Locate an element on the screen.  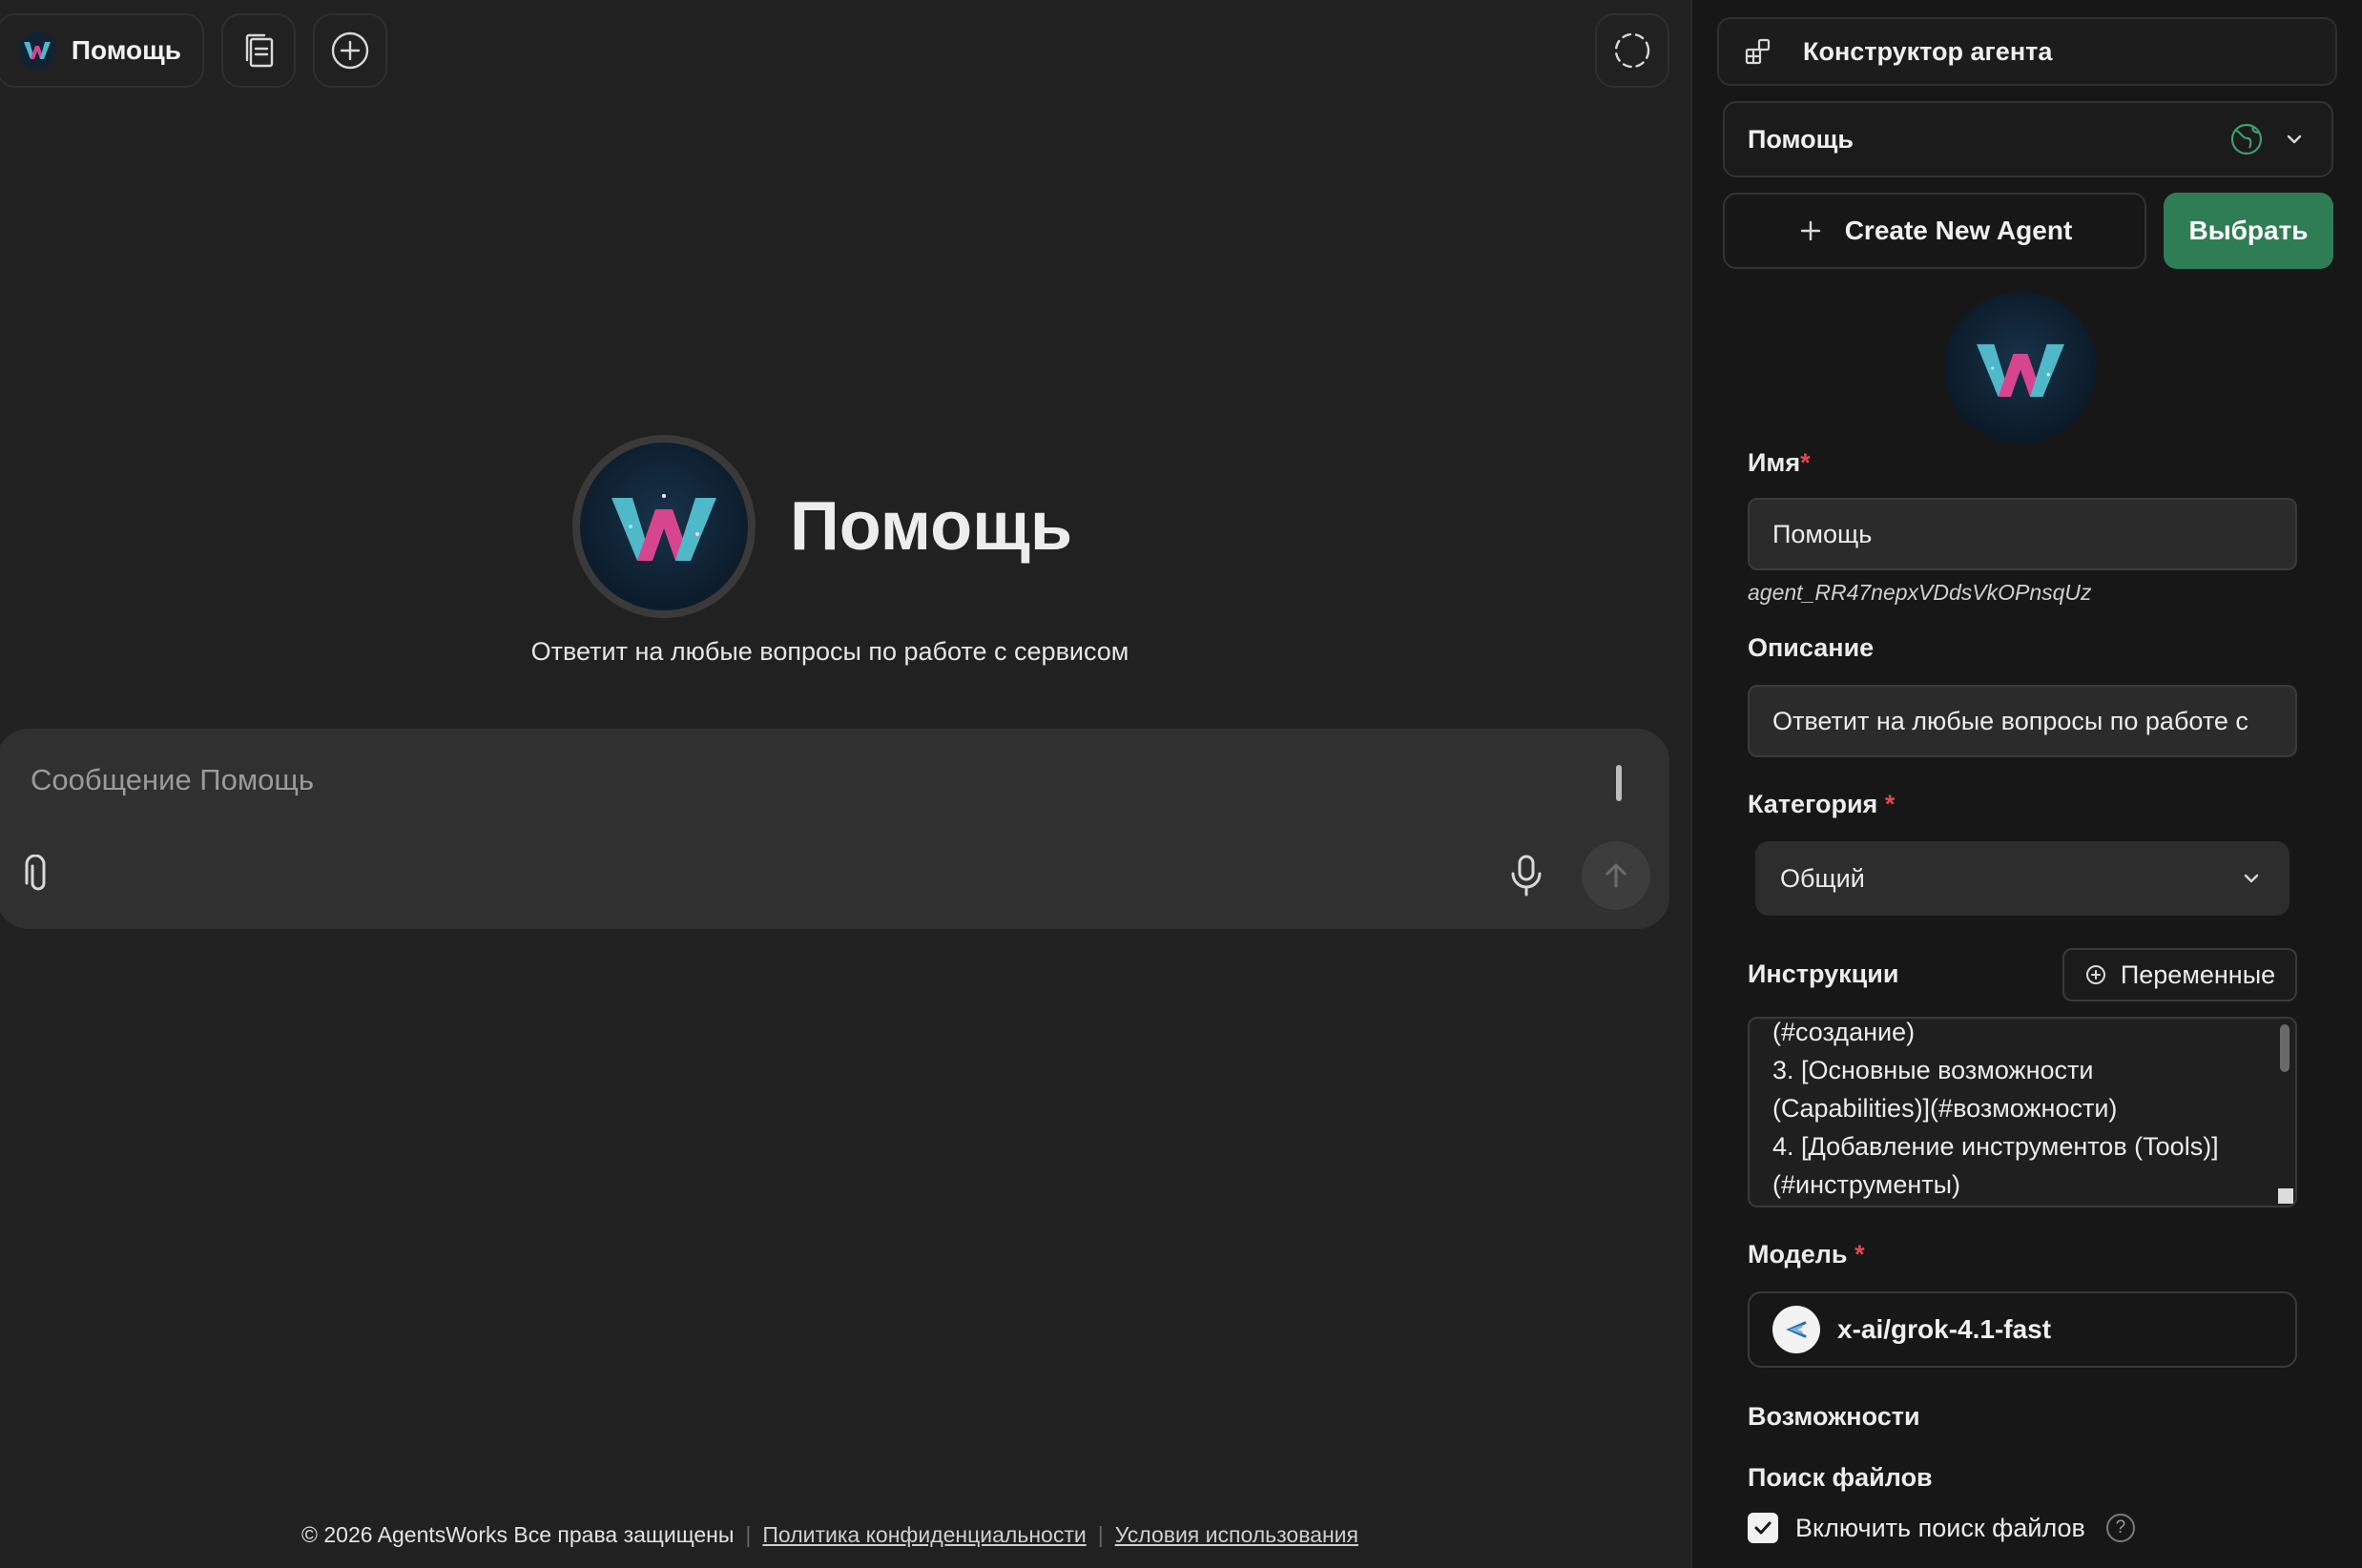
message-input: Сообщение Помощь is located at coordinates (172, 780).